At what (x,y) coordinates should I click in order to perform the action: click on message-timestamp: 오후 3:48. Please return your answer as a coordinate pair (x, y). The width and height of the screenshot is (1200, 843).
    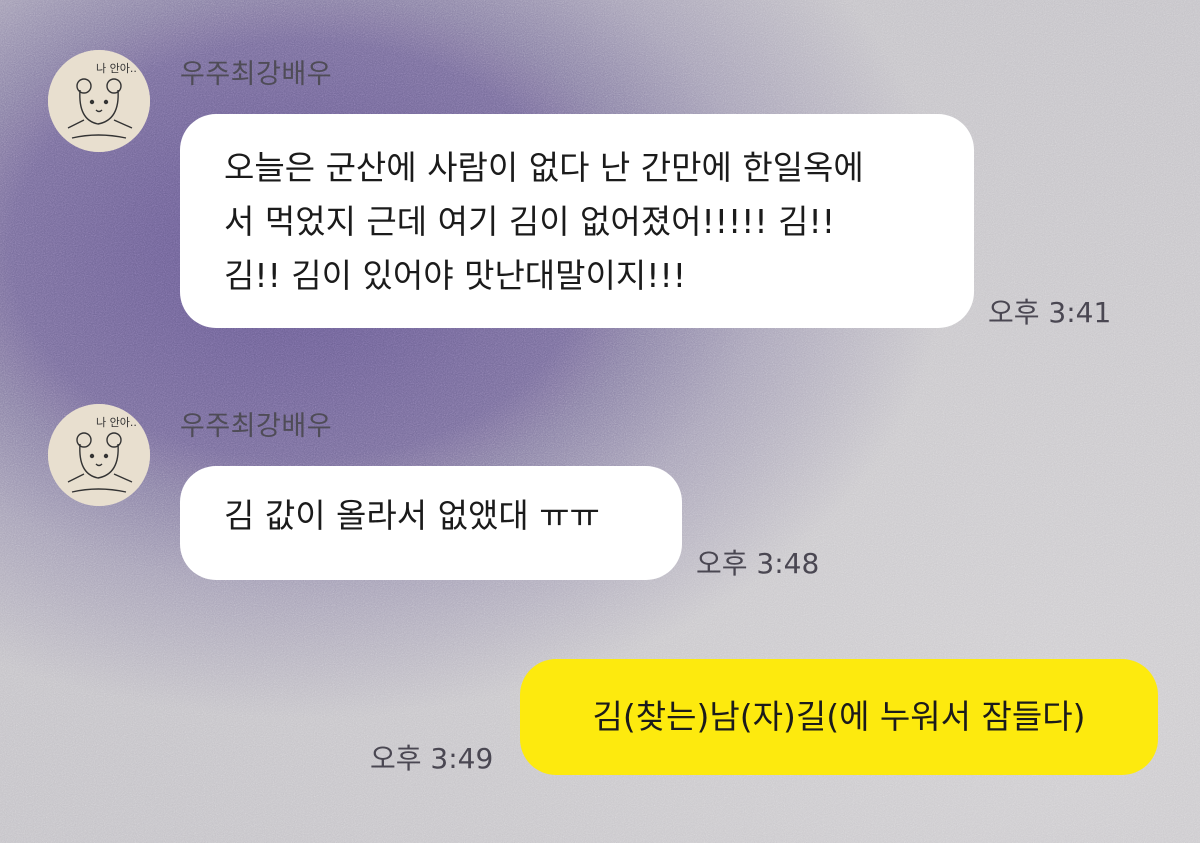
    Looking at the image, I should click on (758, 563).